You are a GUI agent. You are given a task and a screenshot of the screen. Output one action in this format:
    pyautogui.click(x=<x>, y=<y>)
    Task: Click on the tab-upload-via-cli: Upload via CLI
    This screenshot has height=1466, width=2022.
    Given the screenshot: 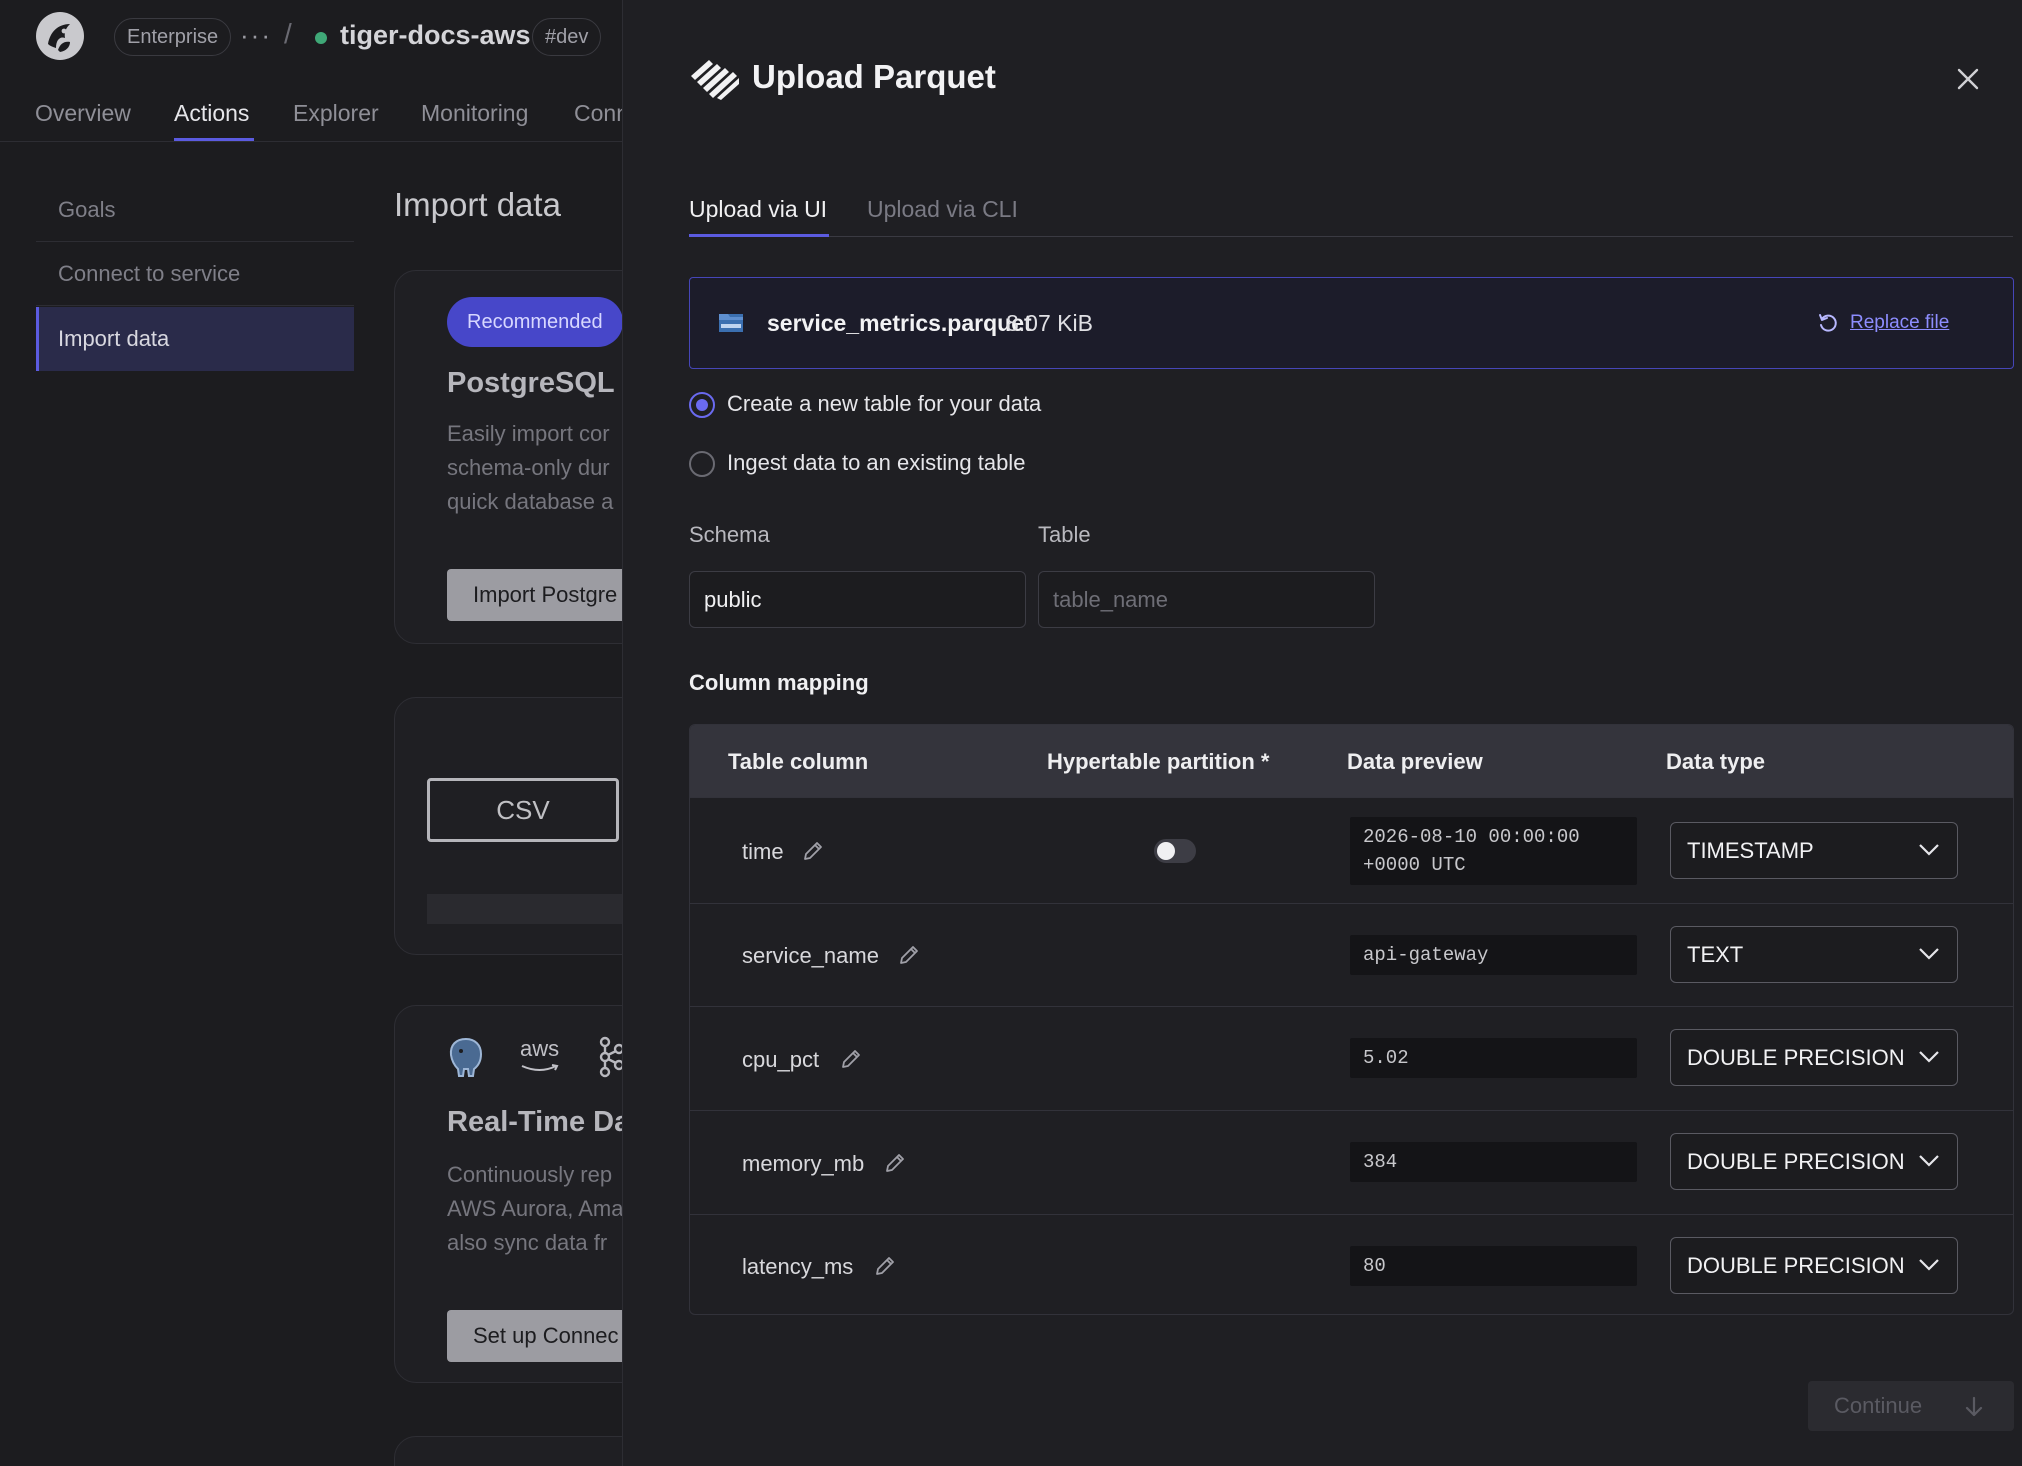 What is the action you would take?
    pyautogui.click(x=942, y=209)
    